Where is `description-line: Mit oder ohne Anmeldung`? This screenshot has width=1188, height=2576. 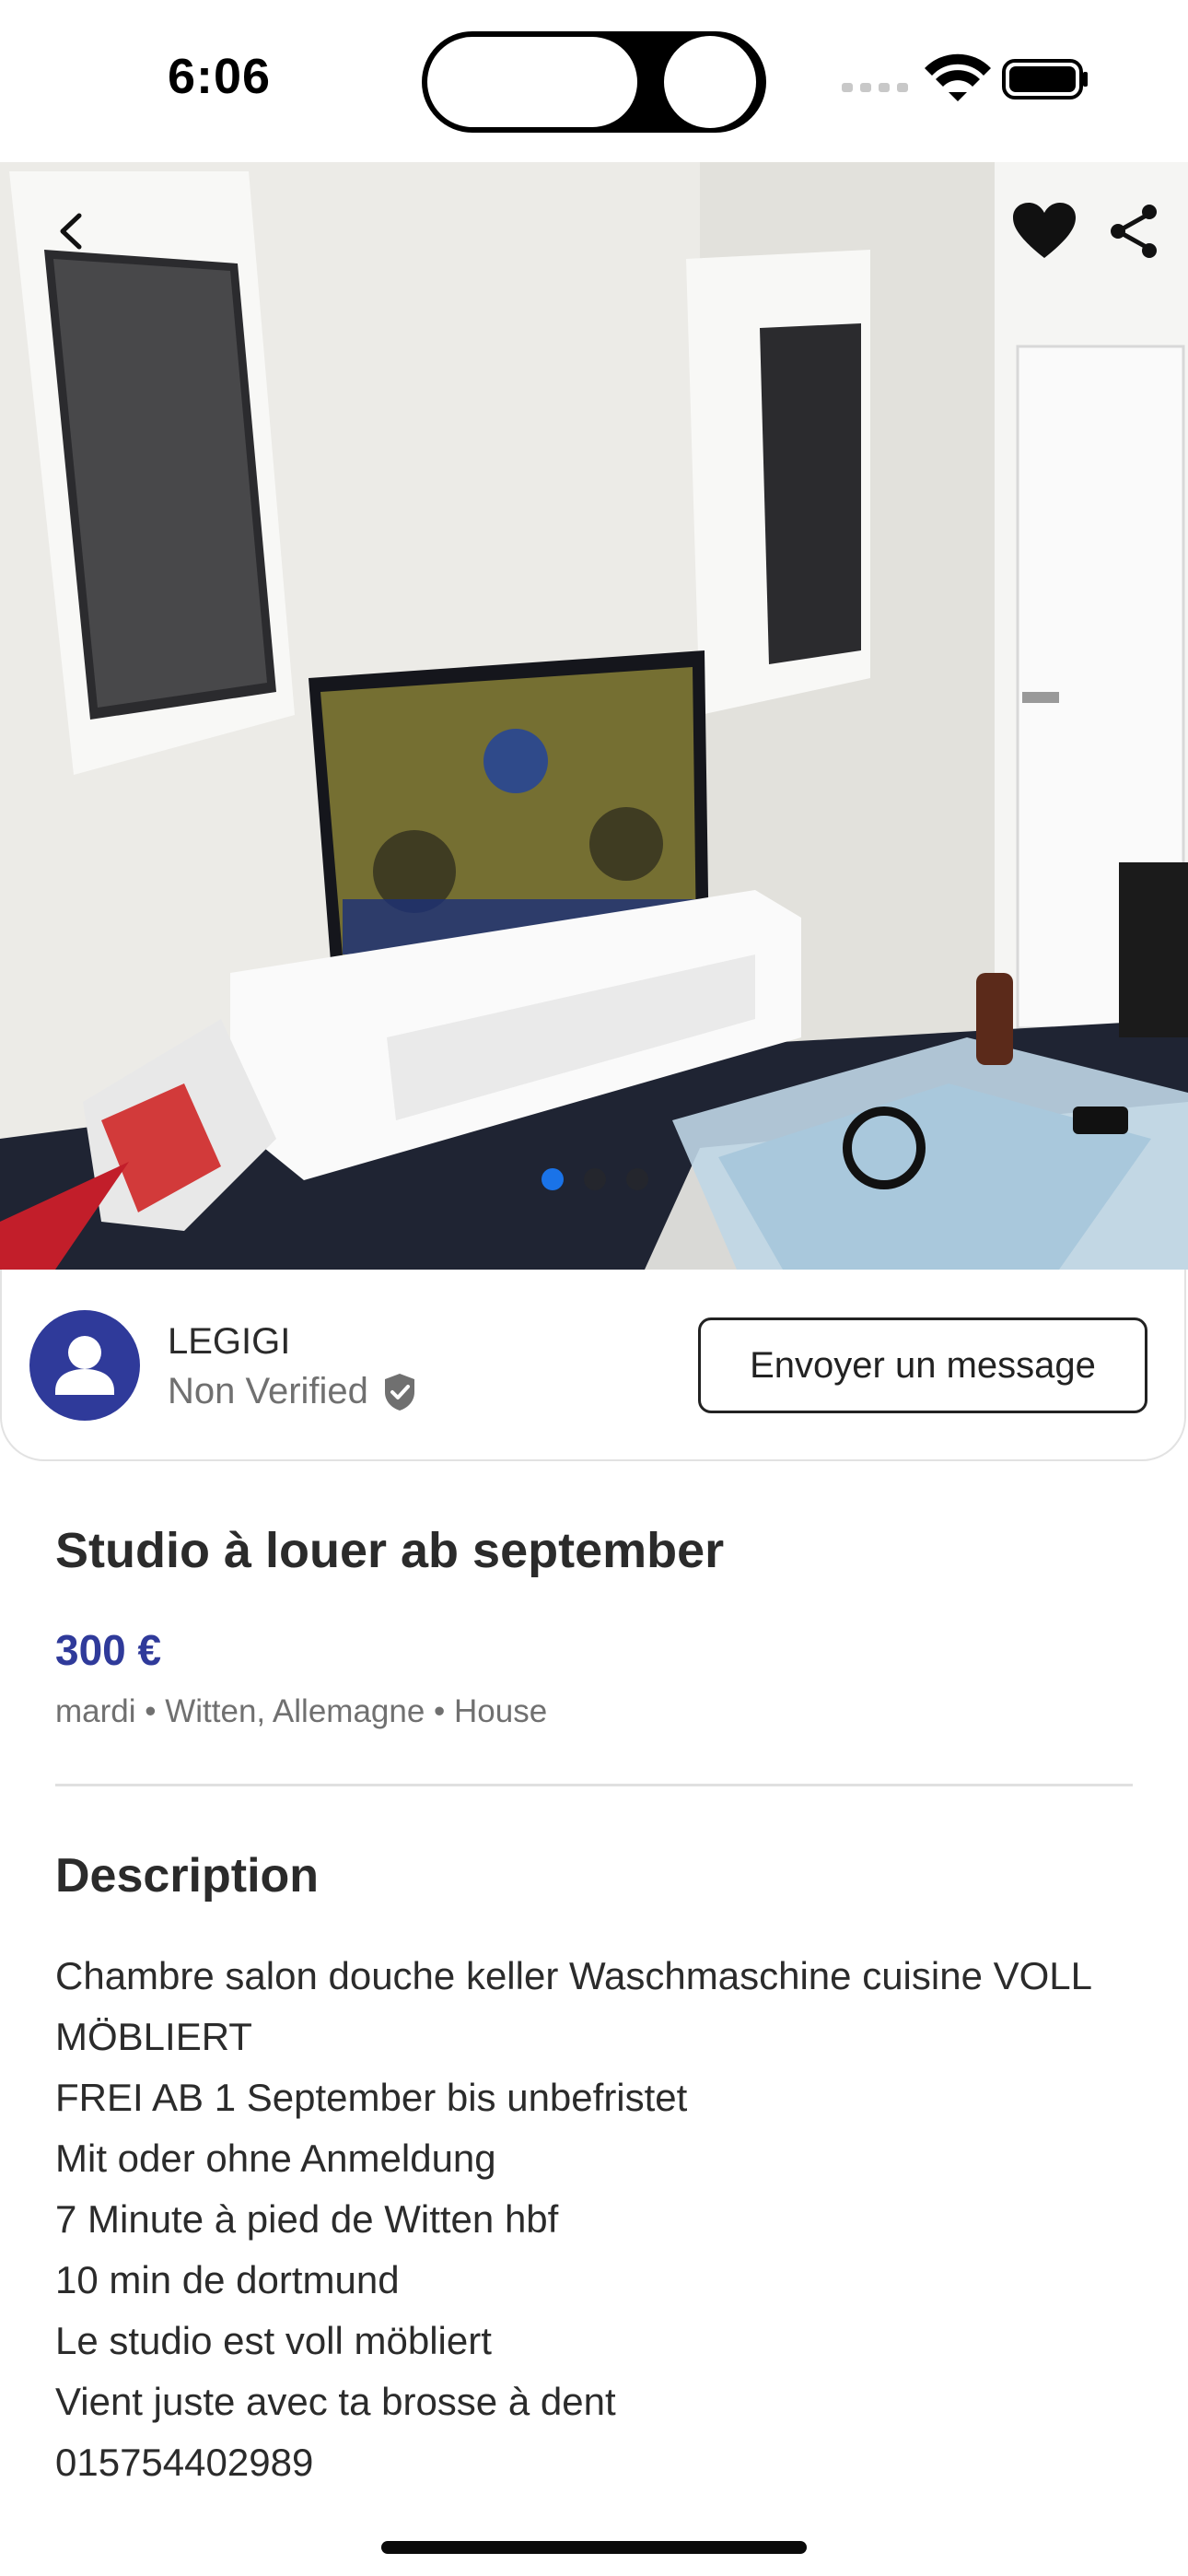 description-line: Mit oder ohne Anmeldung is located at coordinates (275, 2158).